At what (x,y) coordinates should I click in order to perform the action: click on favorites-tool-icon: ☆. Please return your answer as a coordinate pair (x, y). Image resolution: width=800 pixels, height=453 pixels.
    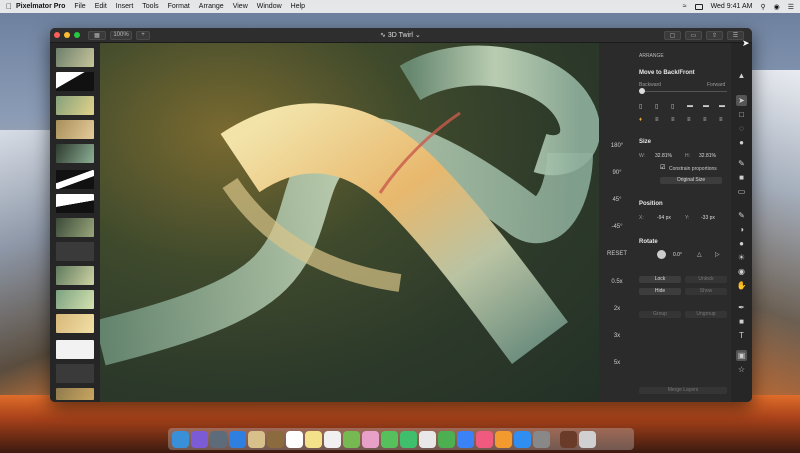
    Looking at the image, I should click on (741, 369).